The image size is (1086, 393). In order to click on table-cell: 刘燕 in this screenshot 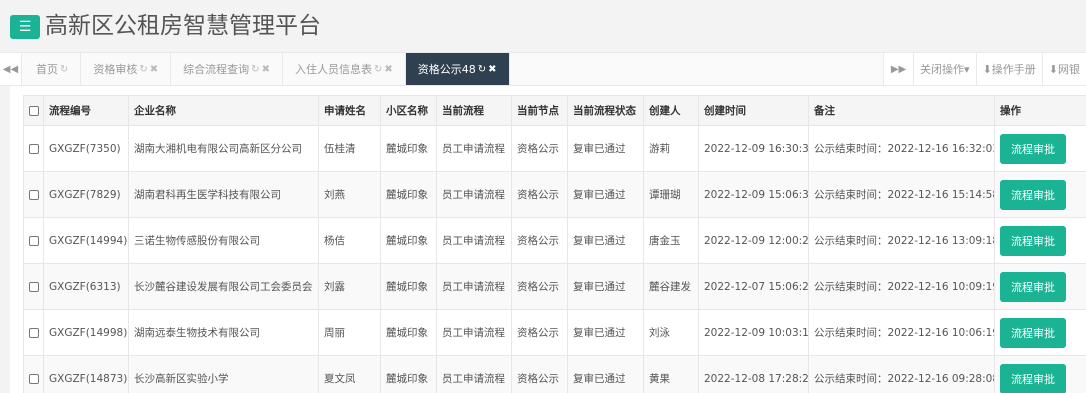, I will do `click(349, 194)`.